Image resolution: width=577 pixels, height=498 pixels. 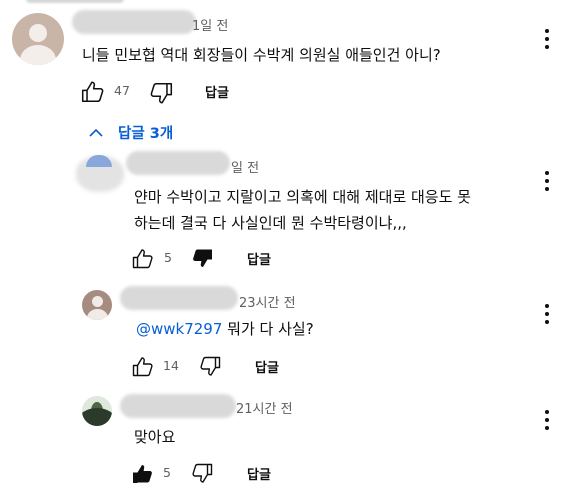 I want to click on like-count: 47, so click(x=122, y=90).